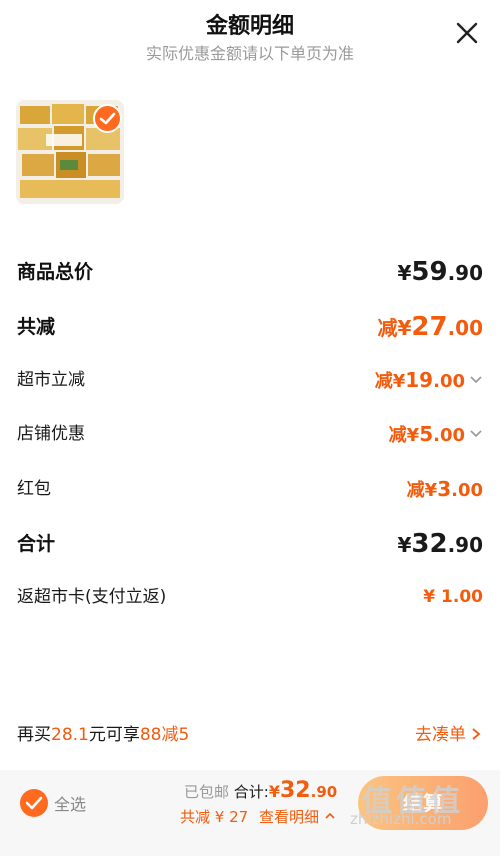 This screenshot has width=500, height=856. I want to click on panel-header: 金额明细 实际优惠金额请以下单页为准, so click(250, 40).